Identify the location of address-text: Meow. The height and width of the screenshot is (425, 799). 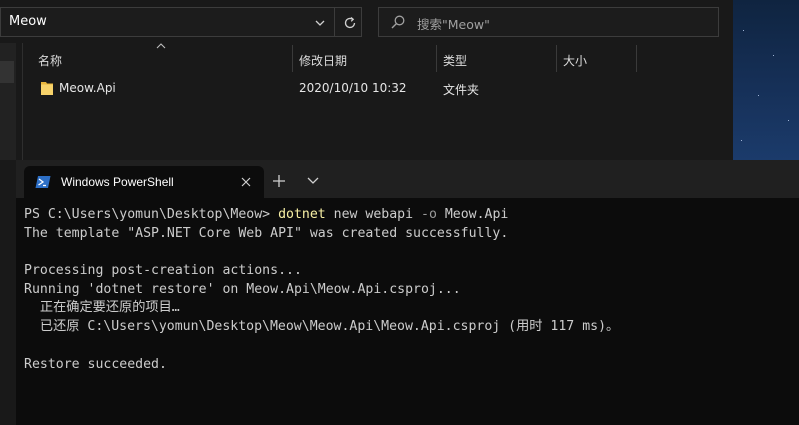
(28, 21).